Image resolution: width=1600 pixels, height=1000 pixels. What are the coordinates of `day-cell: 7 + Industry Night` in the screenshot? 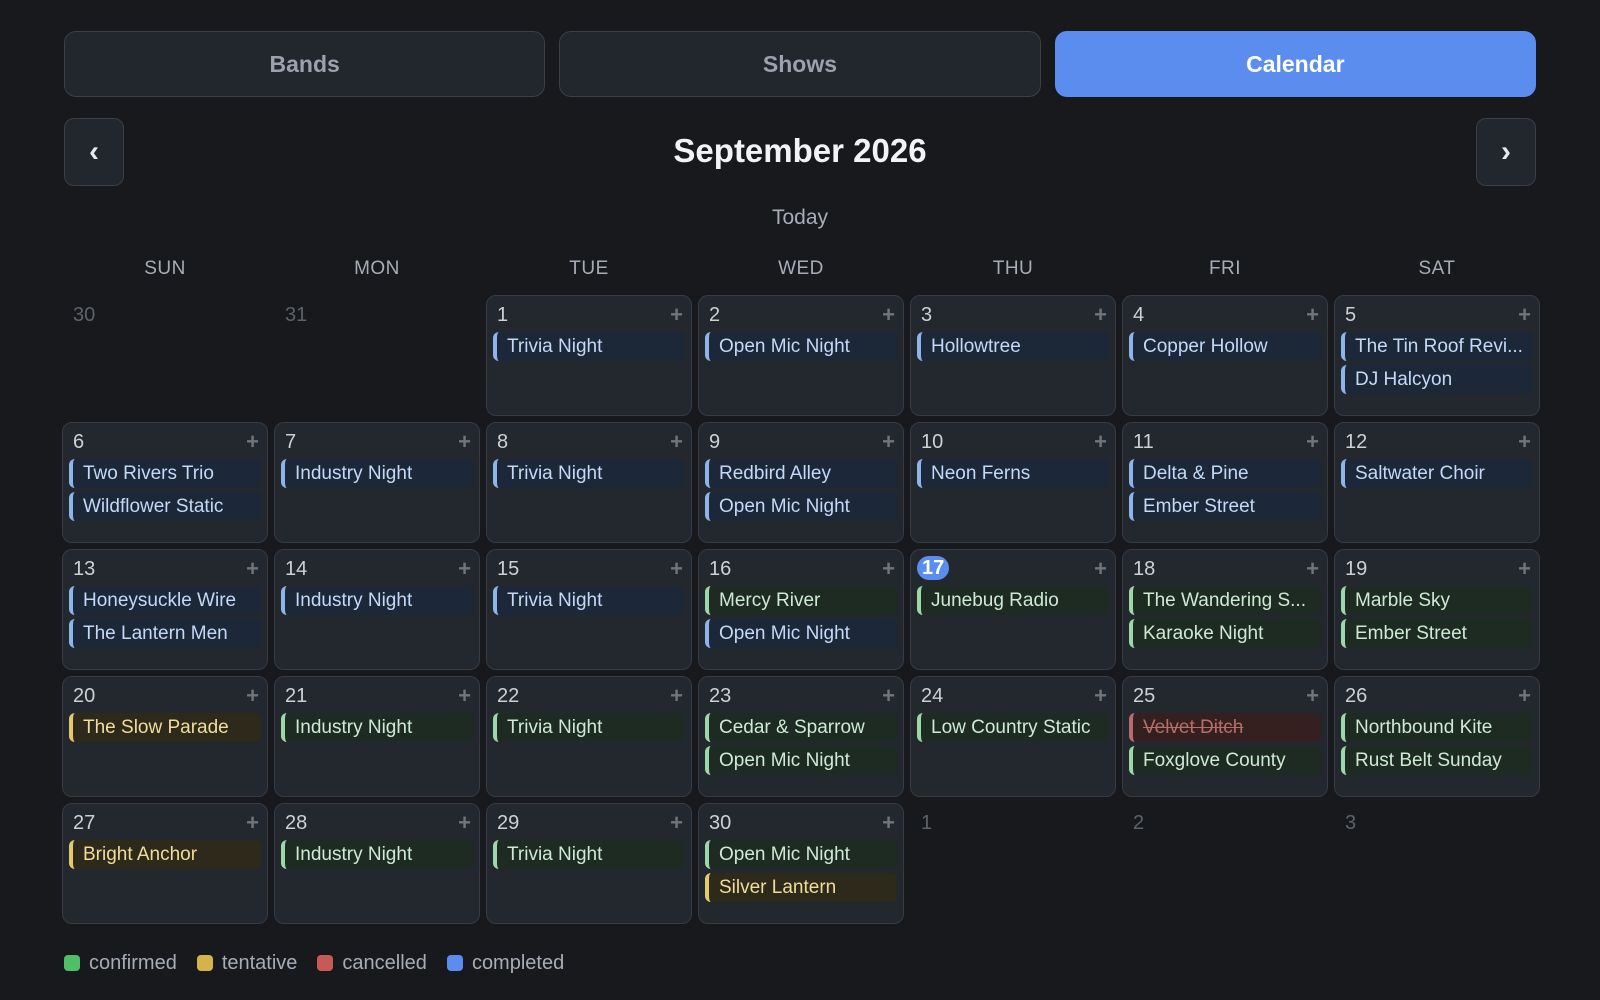 It's located at (377, 482).